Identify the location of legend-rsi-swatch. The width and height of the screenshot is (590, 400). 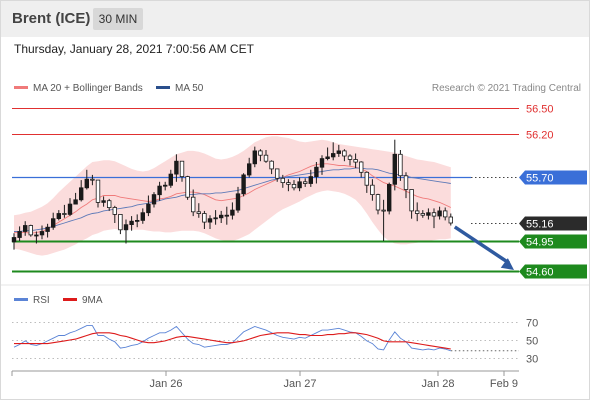
(21, 299).